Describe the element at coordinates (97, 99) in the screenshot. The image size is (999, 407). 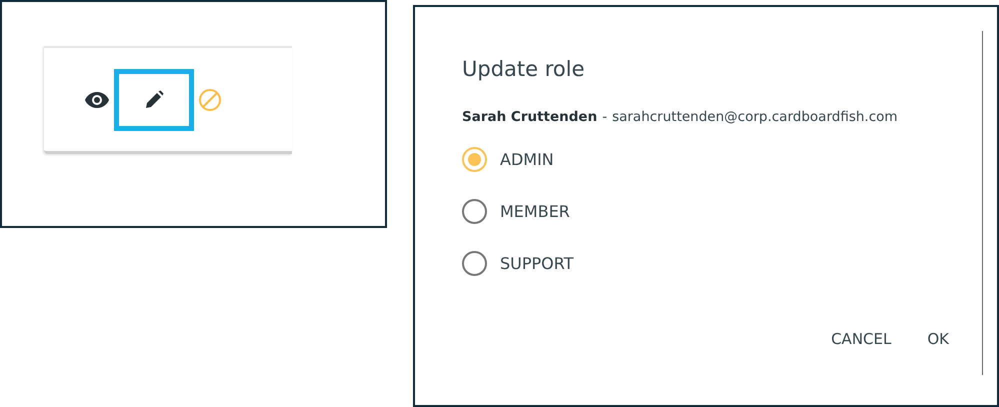
I see `eye-icon` at that location.